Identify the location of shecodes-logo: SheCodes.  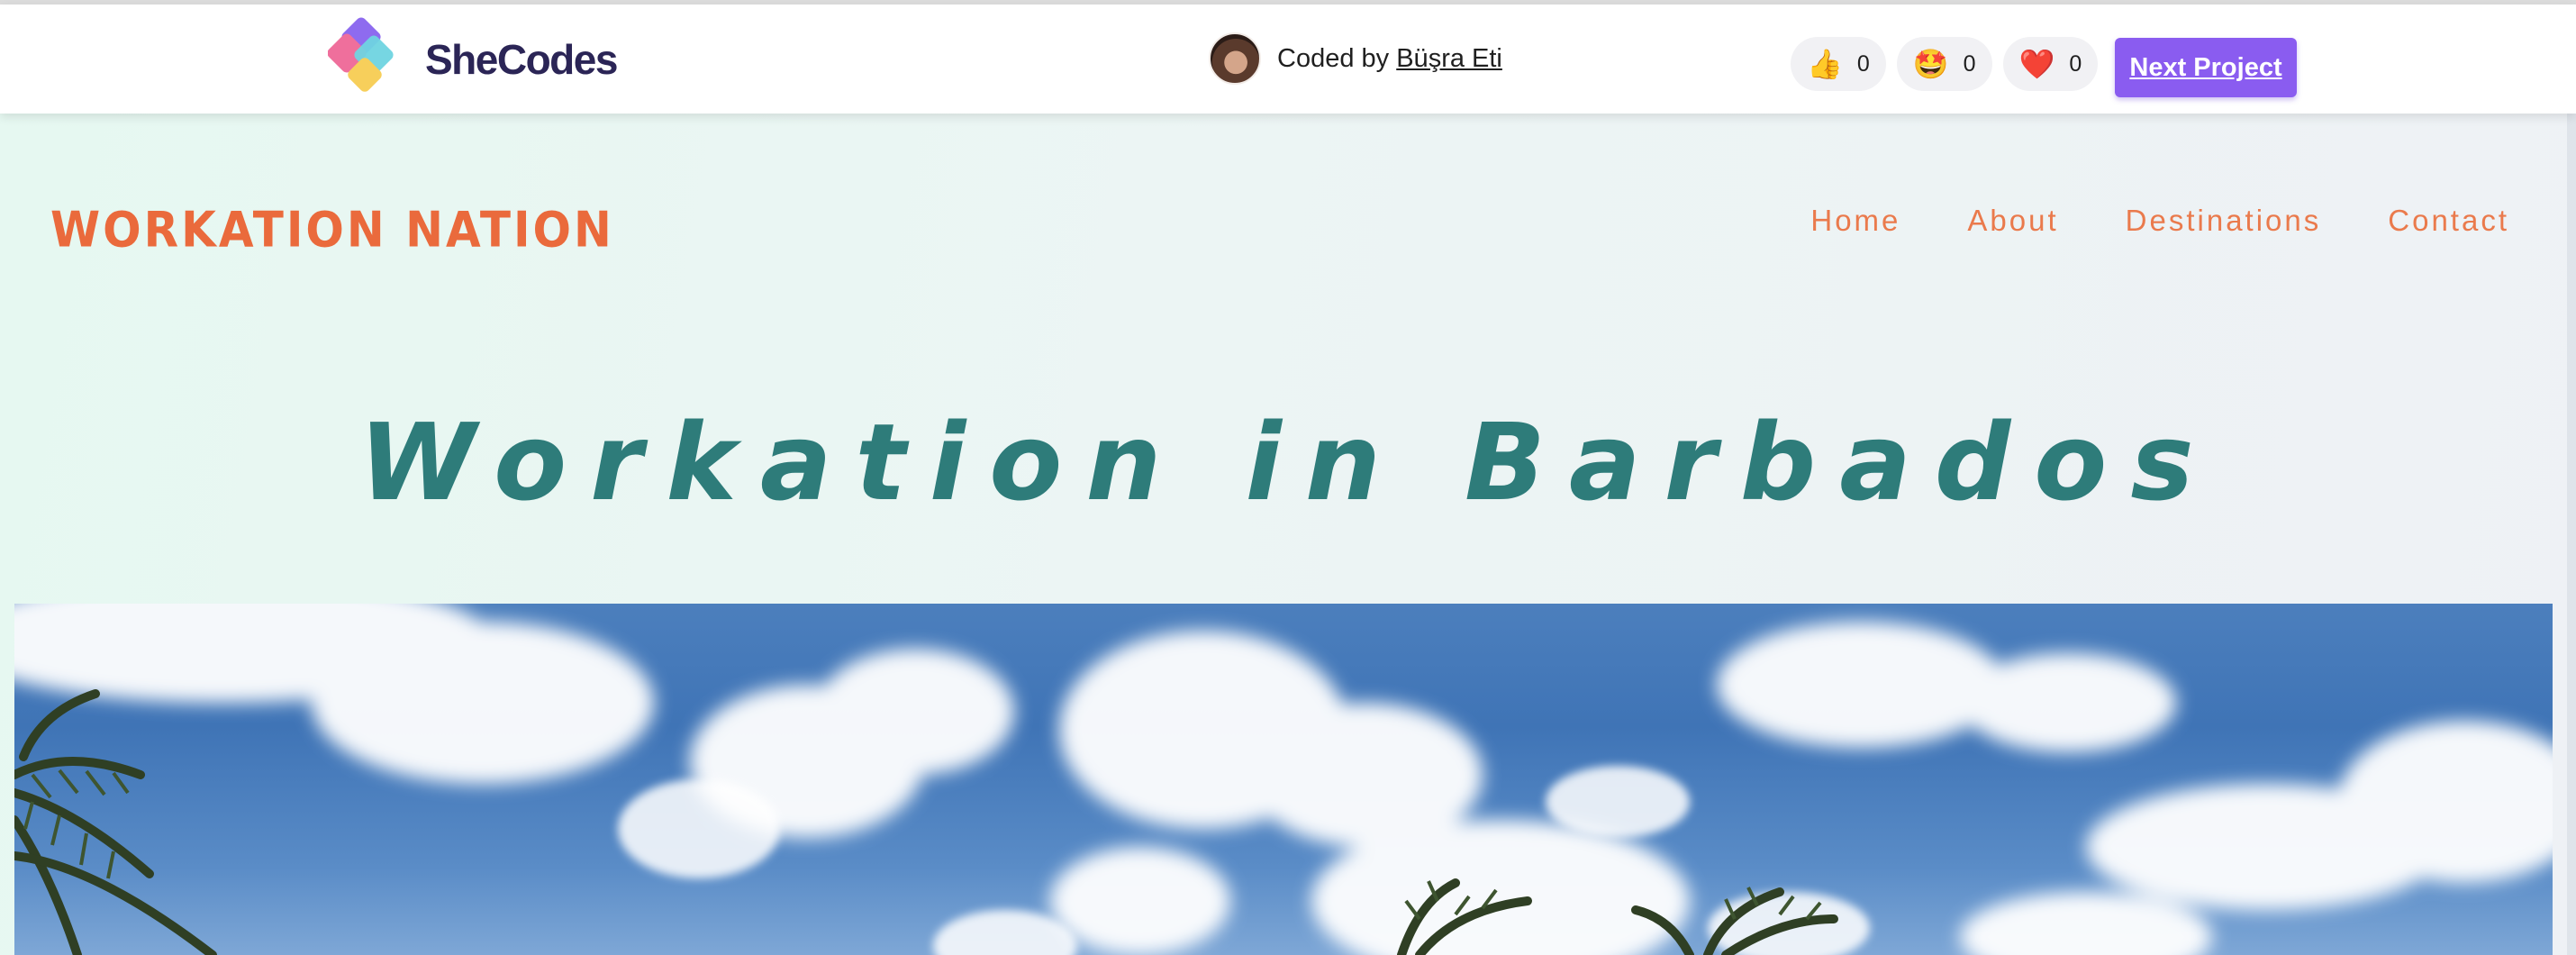
(473, 58).